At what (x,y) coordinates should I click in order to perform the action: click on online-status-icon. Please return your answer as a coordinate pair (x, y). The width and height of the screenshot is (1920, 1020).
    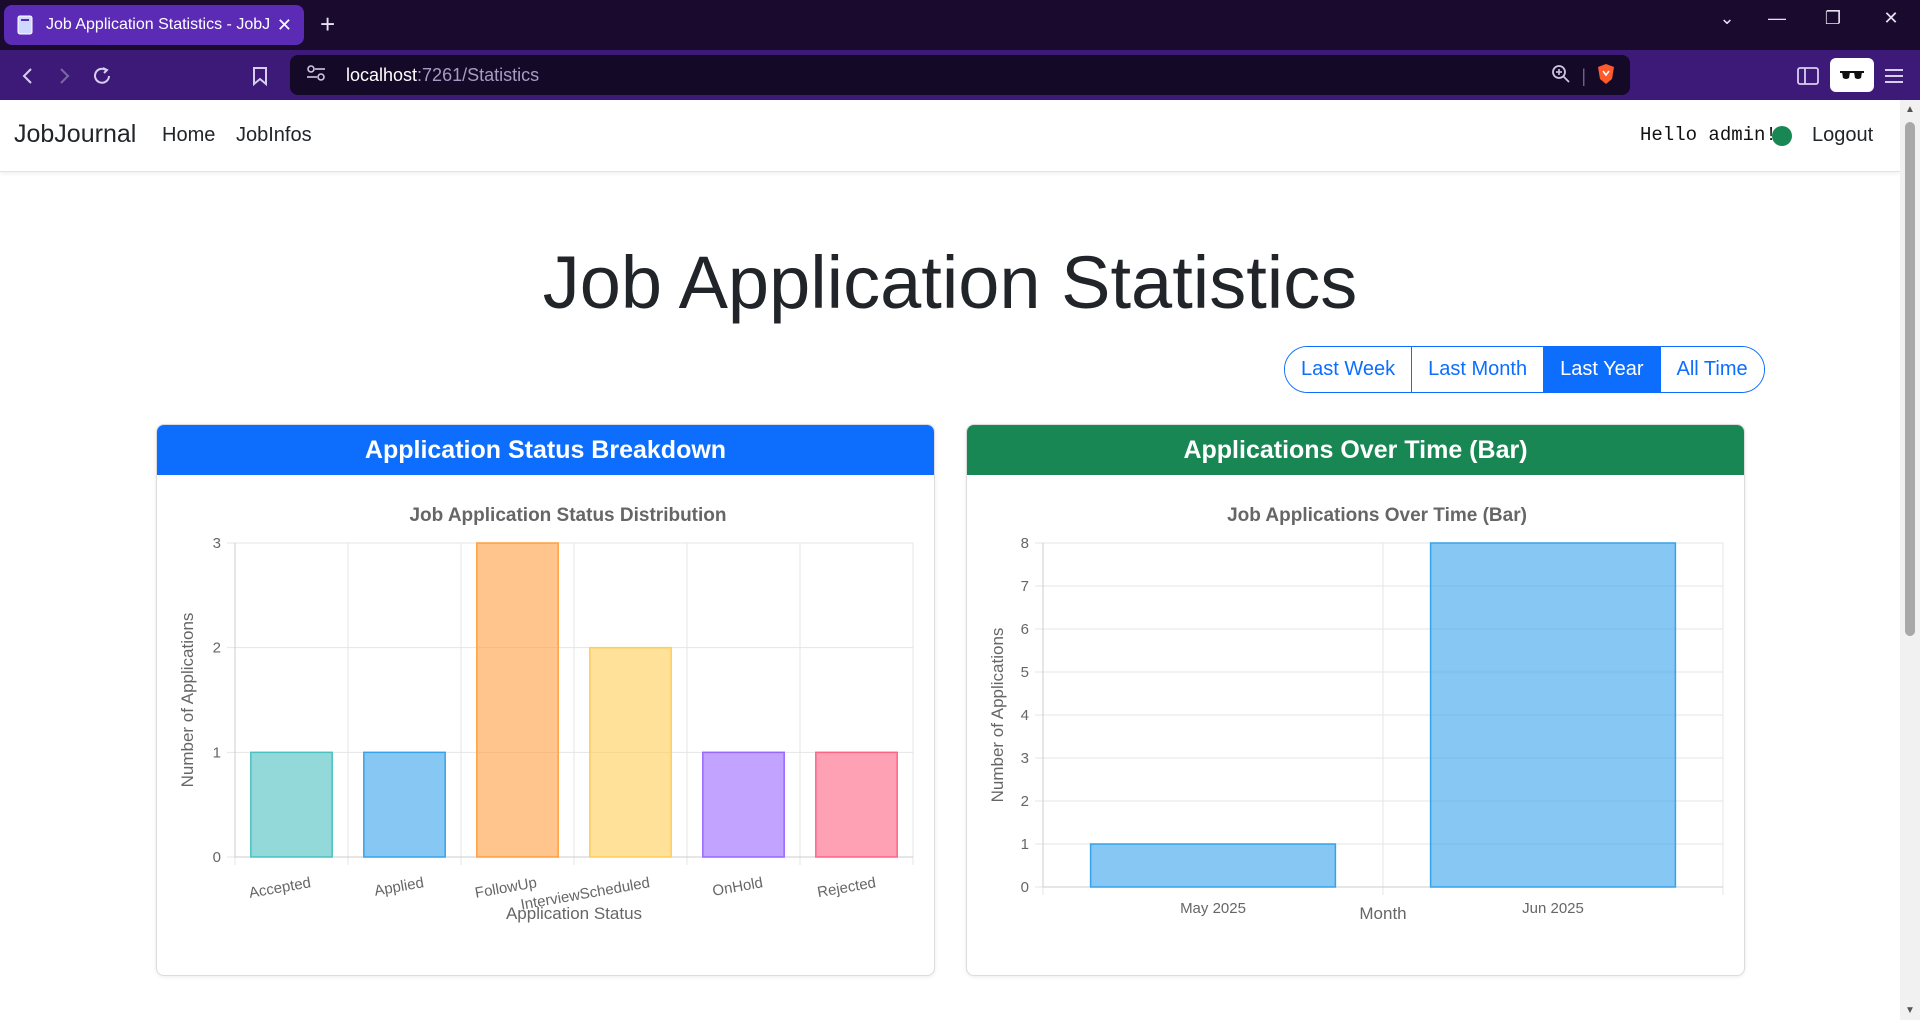
    Looking at the image, I should click on (1782, 136).